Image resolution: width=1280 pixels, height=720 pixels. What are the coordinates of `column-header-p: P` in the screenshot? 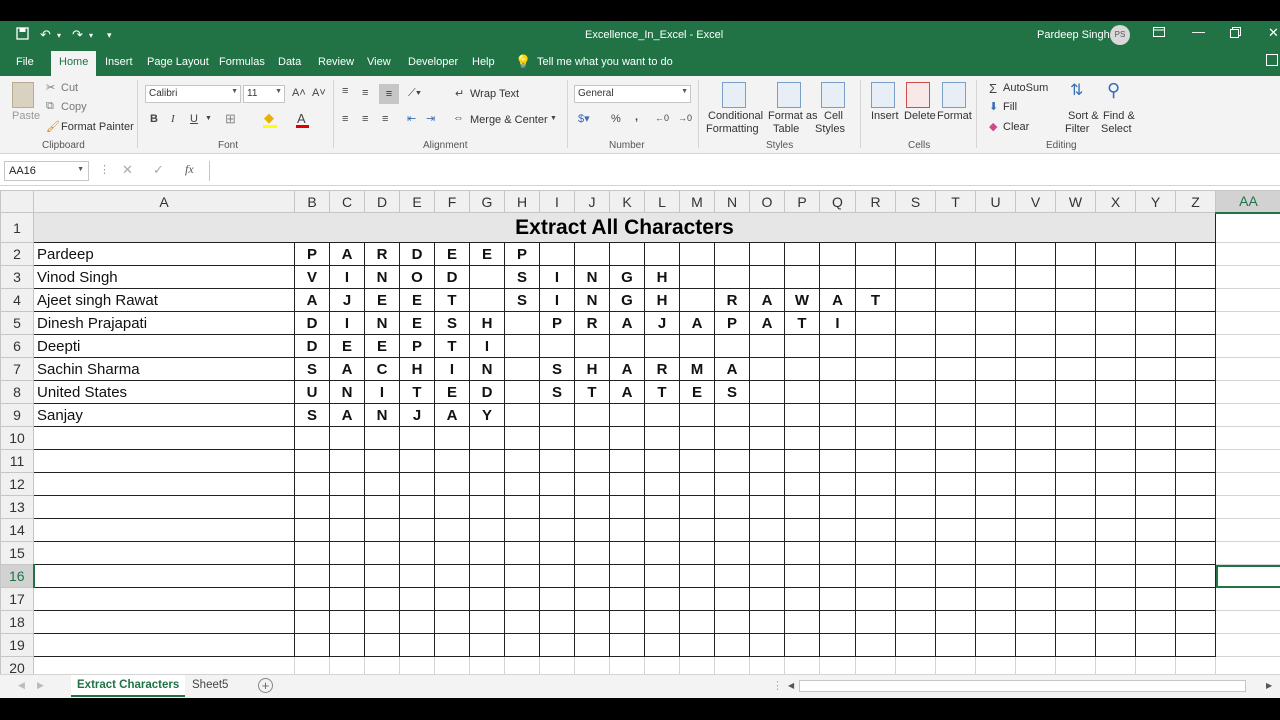 It's located at (802, 201).